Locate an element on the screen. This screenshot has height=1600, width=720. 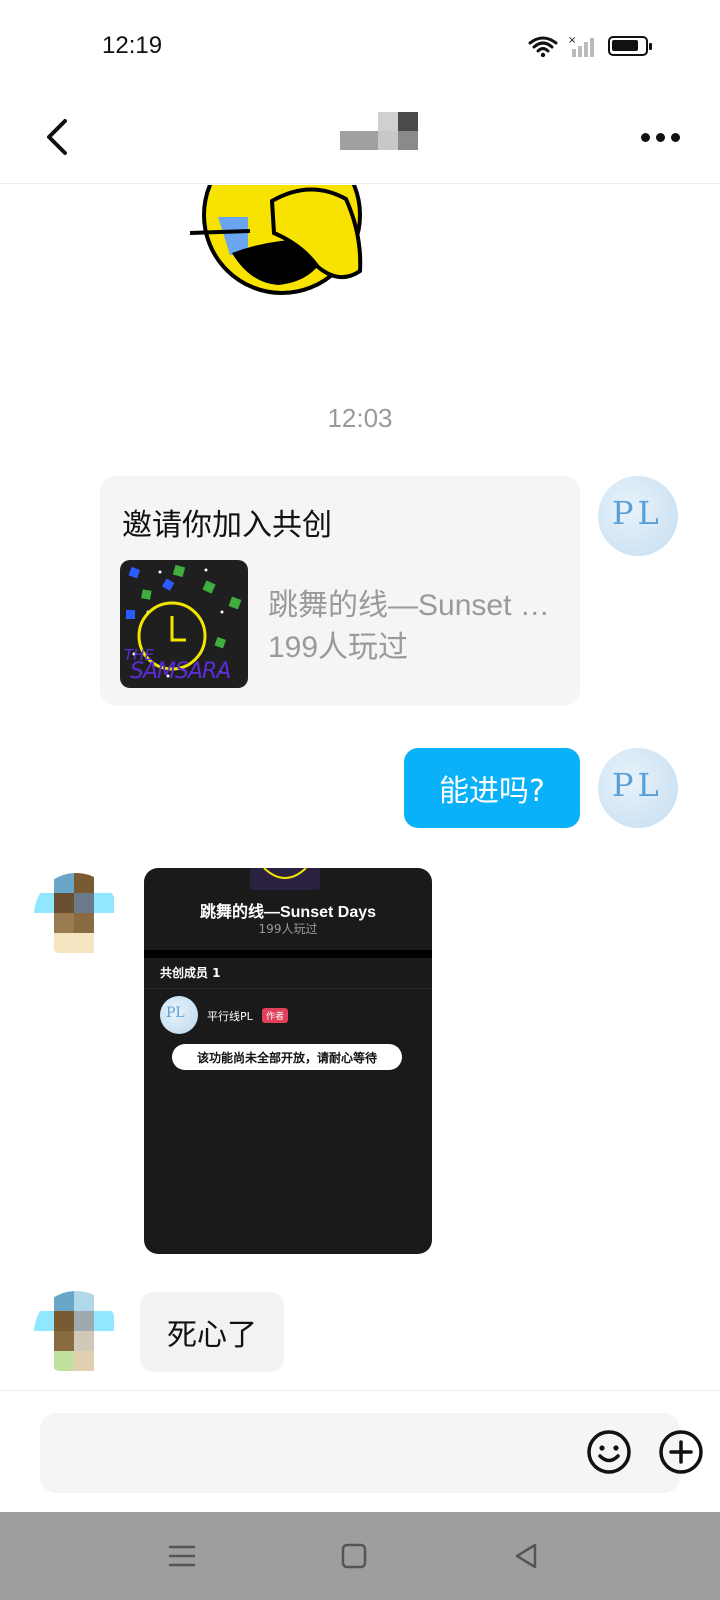
emoji-sticker is located at coordinates (290, 245).